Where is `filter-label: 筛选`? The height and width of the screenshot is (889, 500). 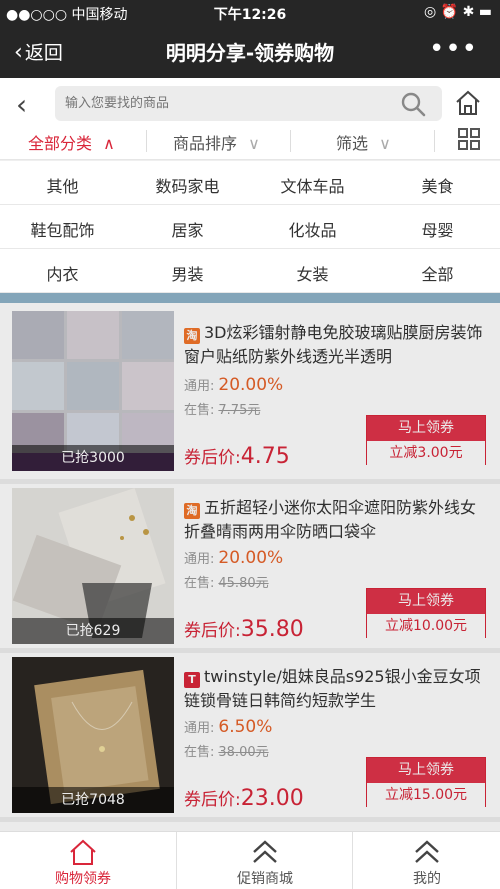 filter-label: 筛选 is located at coordinates (352, 143).